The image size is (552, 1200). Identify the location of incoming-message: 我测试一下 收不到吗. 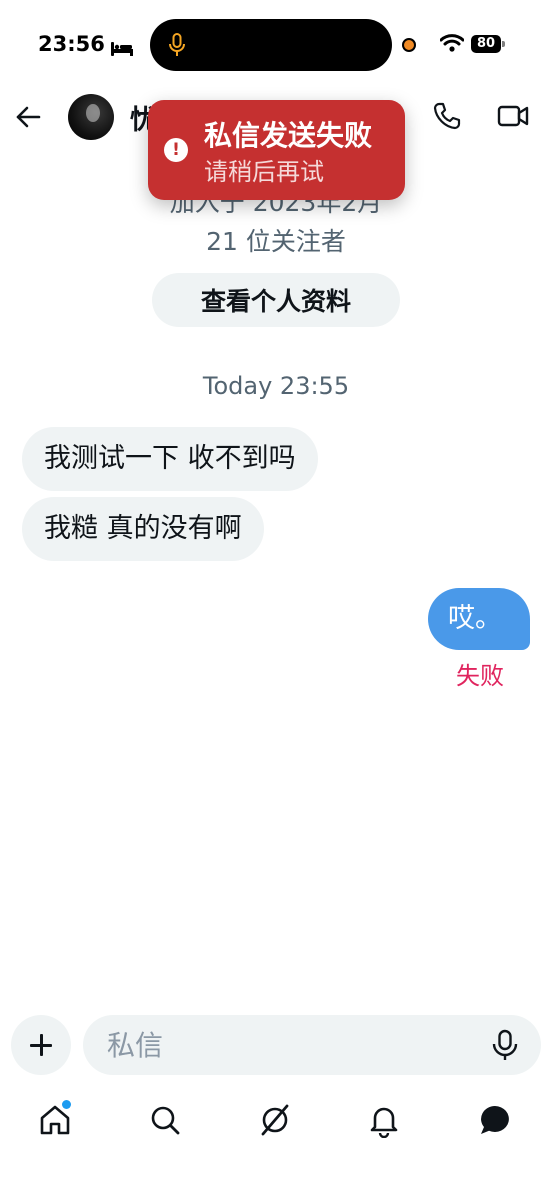
(170, 459).